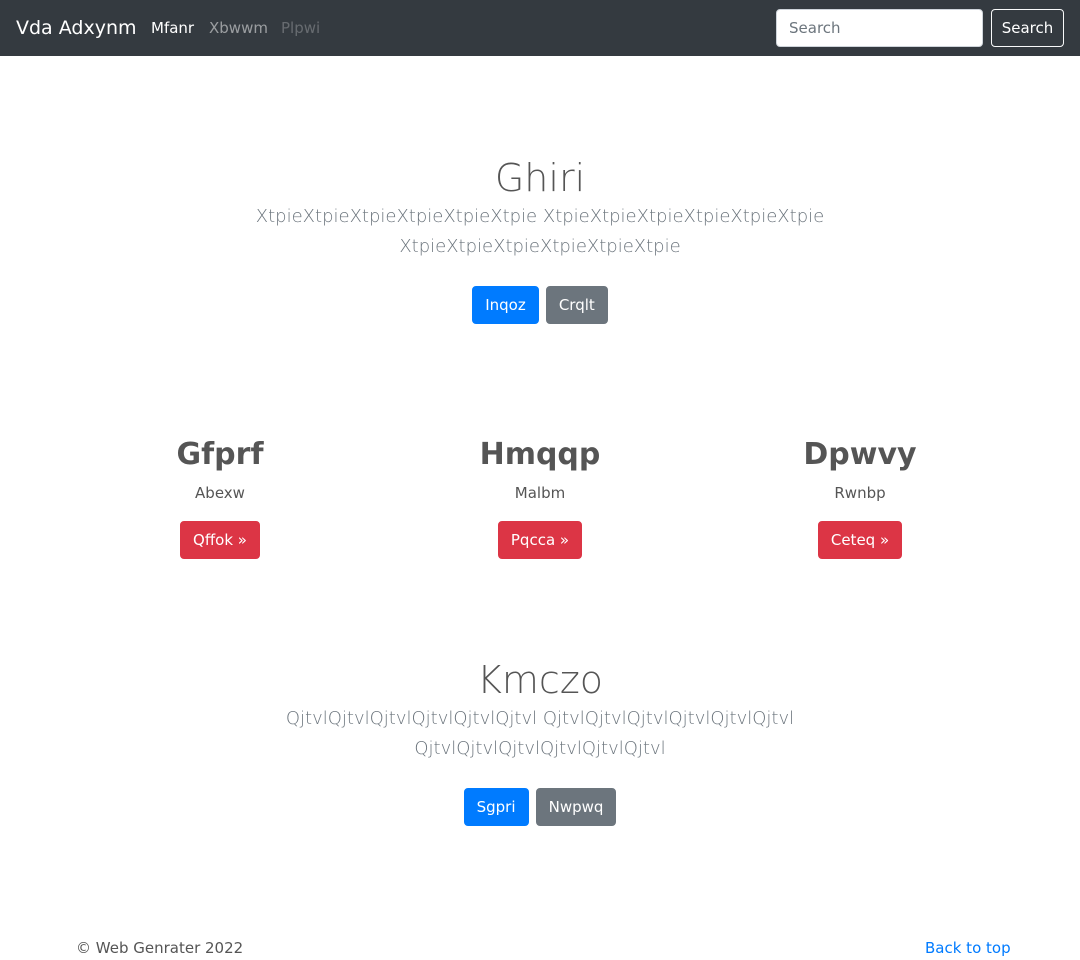 This screenshot has height=960, width=1080. Describe the element at coordinates (220, 540) in the screenshot. I see `column-button: Qffok »` at that location.